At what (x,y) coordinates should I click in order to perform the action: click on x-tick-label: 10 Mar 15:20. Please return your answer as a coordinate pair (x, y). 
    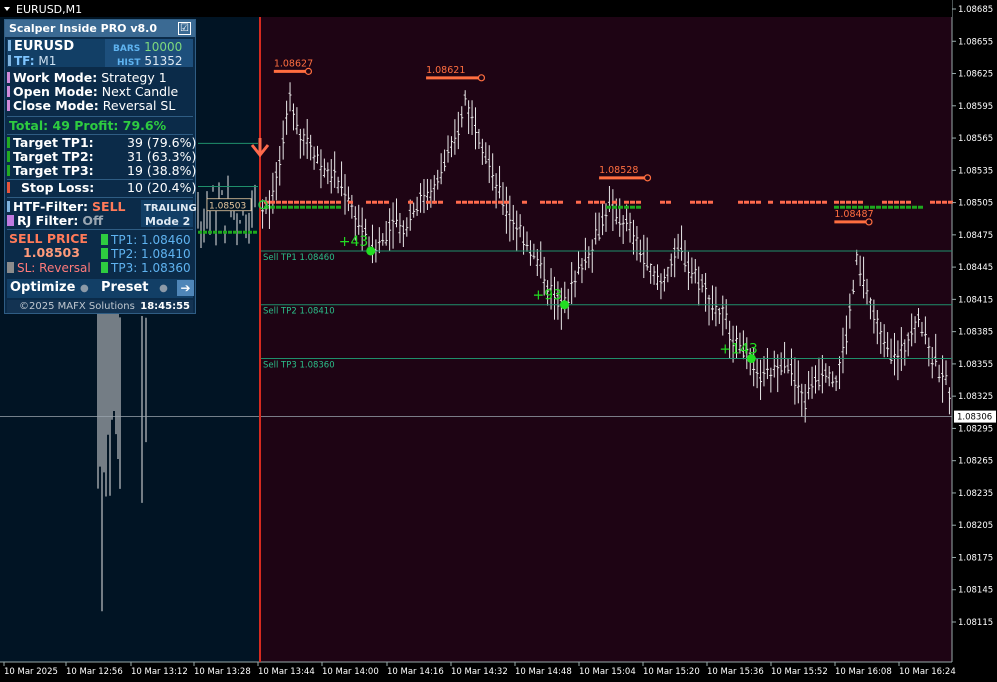
    Looking at the image, I should click on (671, 672).